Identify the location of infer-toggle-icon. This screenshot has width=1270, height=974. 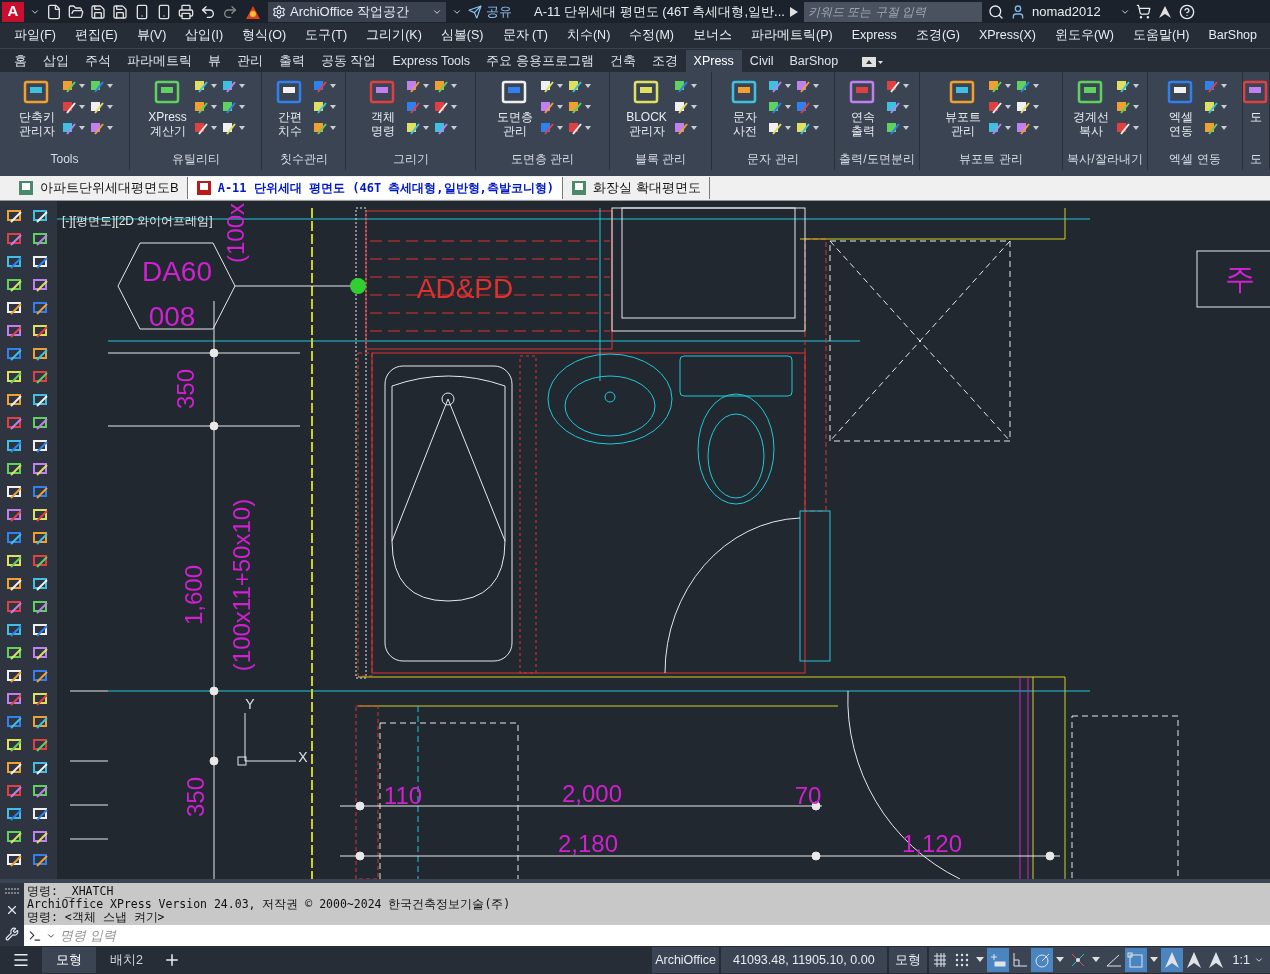
(997, 960).